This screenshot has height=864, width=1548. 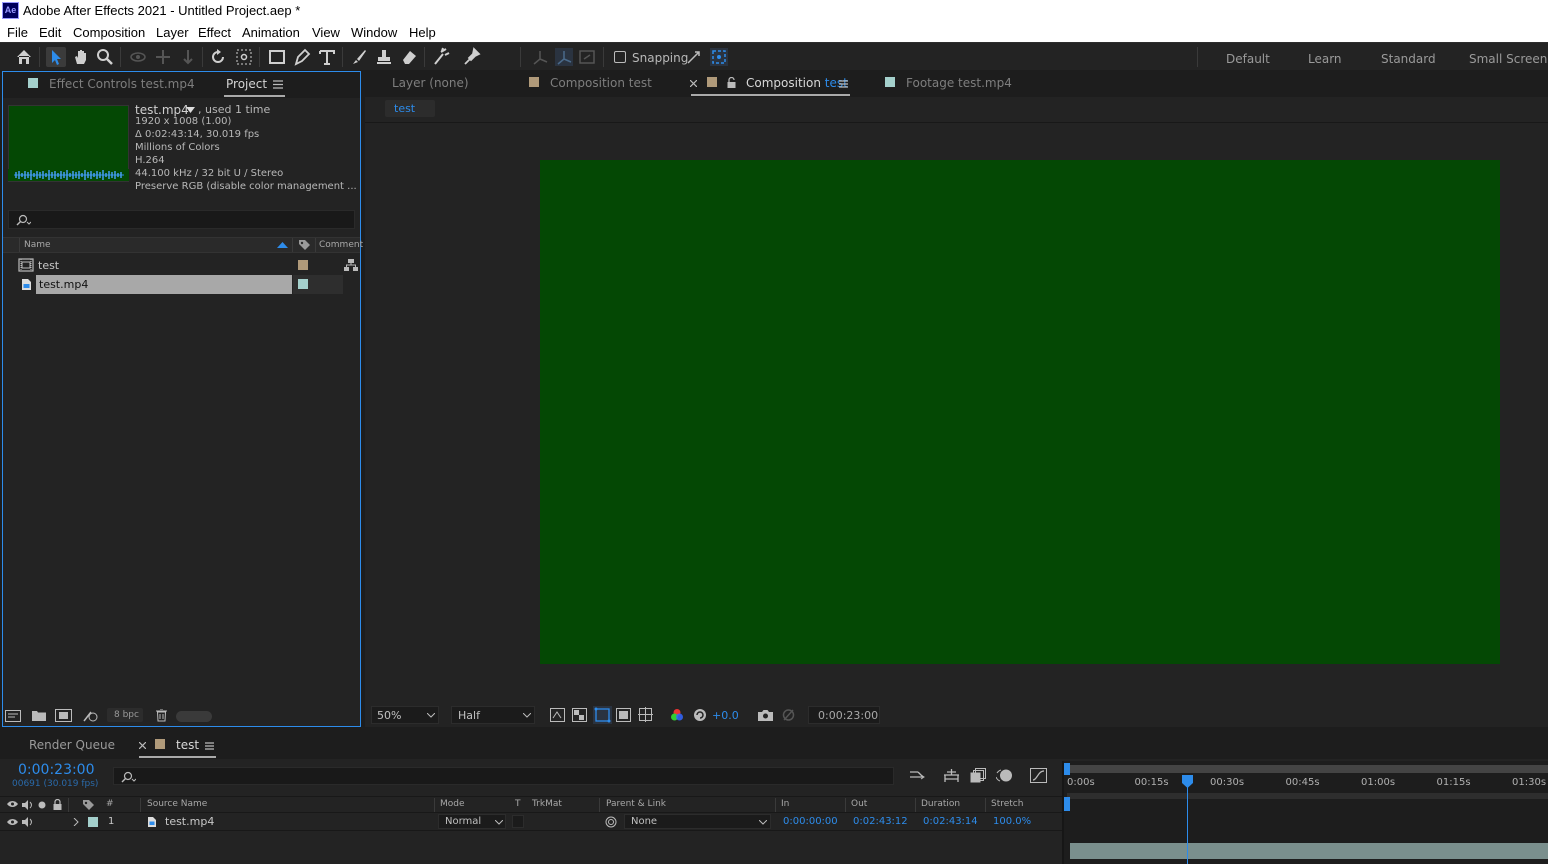 I want to click on reset-exposure-icon, so click(x=700, y=715).